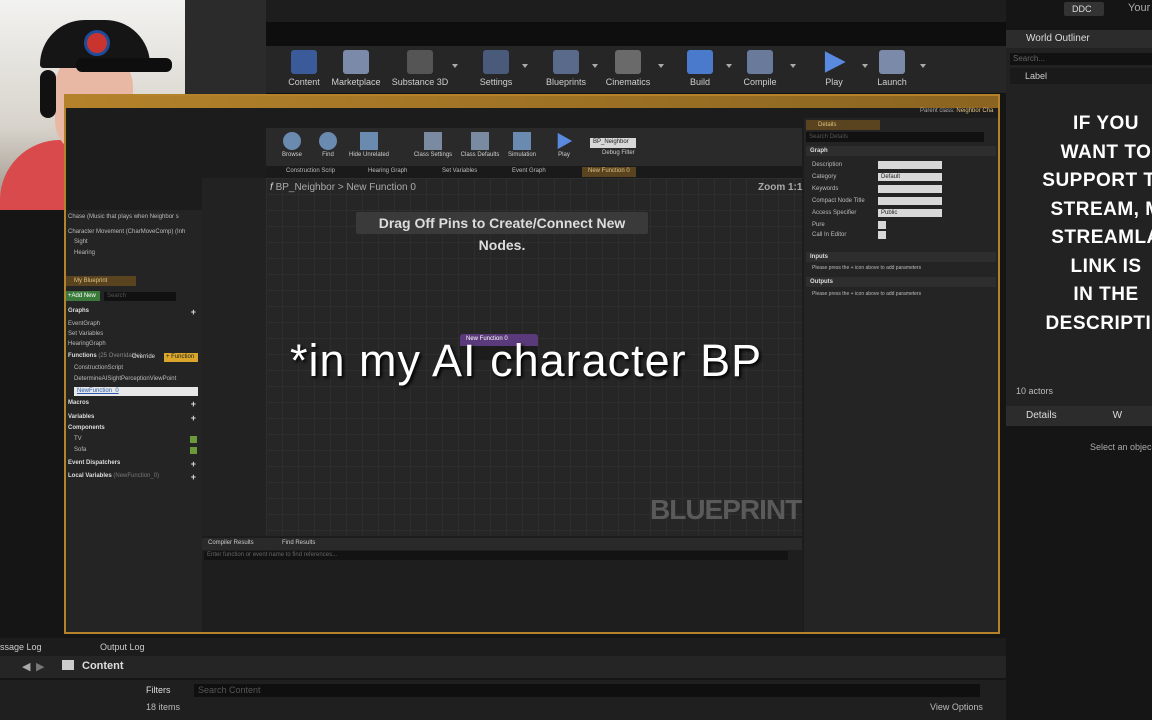  Describe the element at coordinates (310, 172) in the screenshot. I see `tab-construction-script: Construction Scrip` at that location.